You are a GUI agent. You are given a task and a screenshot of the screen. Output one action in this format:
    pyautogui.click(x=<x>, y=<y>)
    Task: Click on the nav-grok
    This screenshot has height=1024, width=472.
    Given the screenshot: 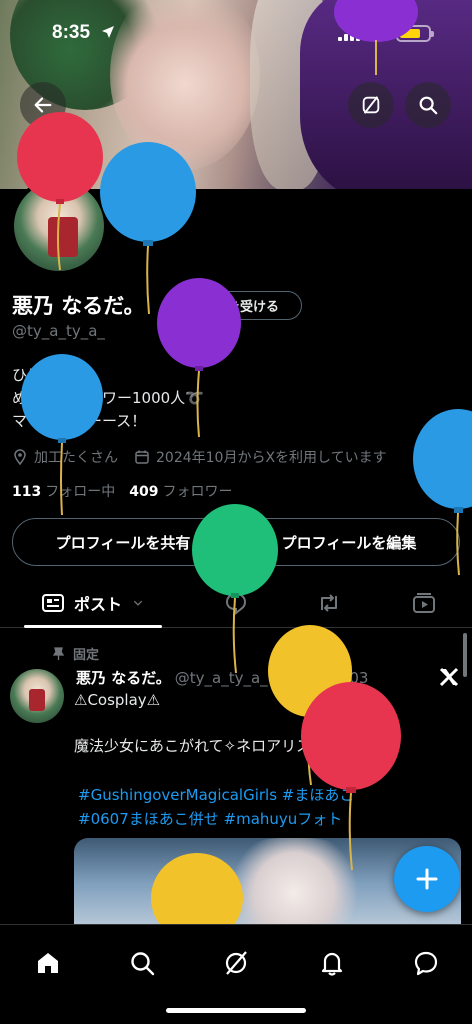 What is the action you would take?
    pyautogui.click(x=236, y=963)
    